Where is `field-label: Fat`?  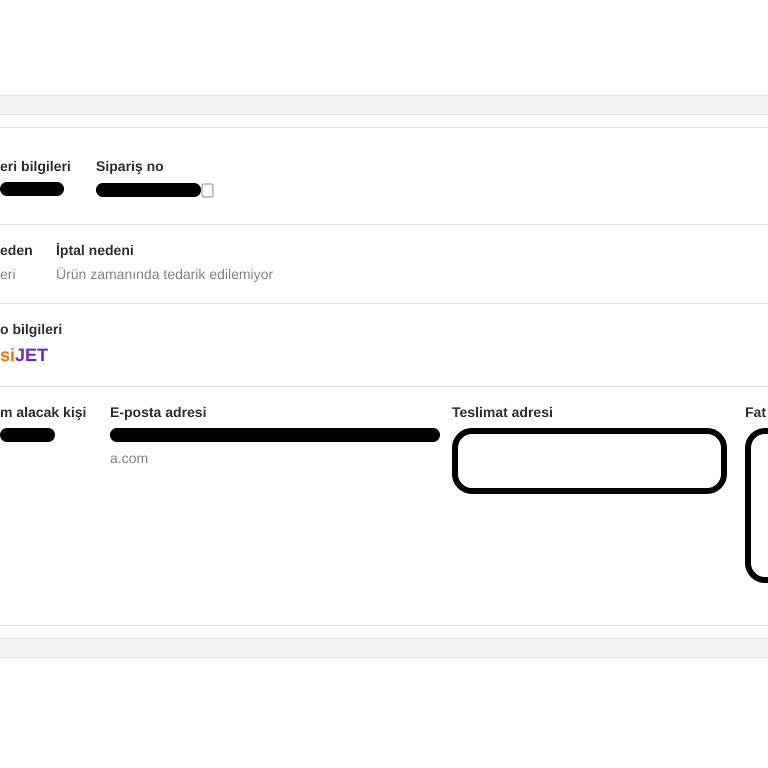
field-label: Fat is located at coordinates (756, 412).